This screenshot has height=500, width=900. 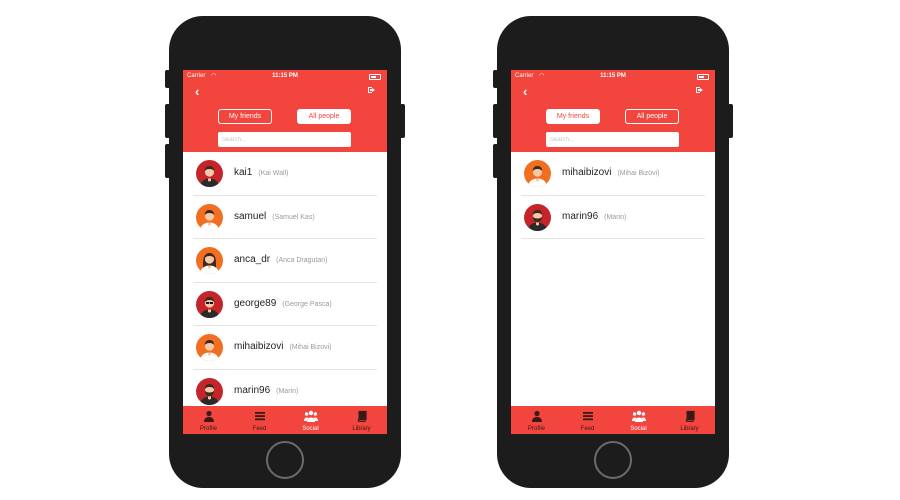 What do you see at coordinates (273, 173) in the screenshot?
I see `fullname-label: (Kai Wall)` at bounding box center [273, 173].